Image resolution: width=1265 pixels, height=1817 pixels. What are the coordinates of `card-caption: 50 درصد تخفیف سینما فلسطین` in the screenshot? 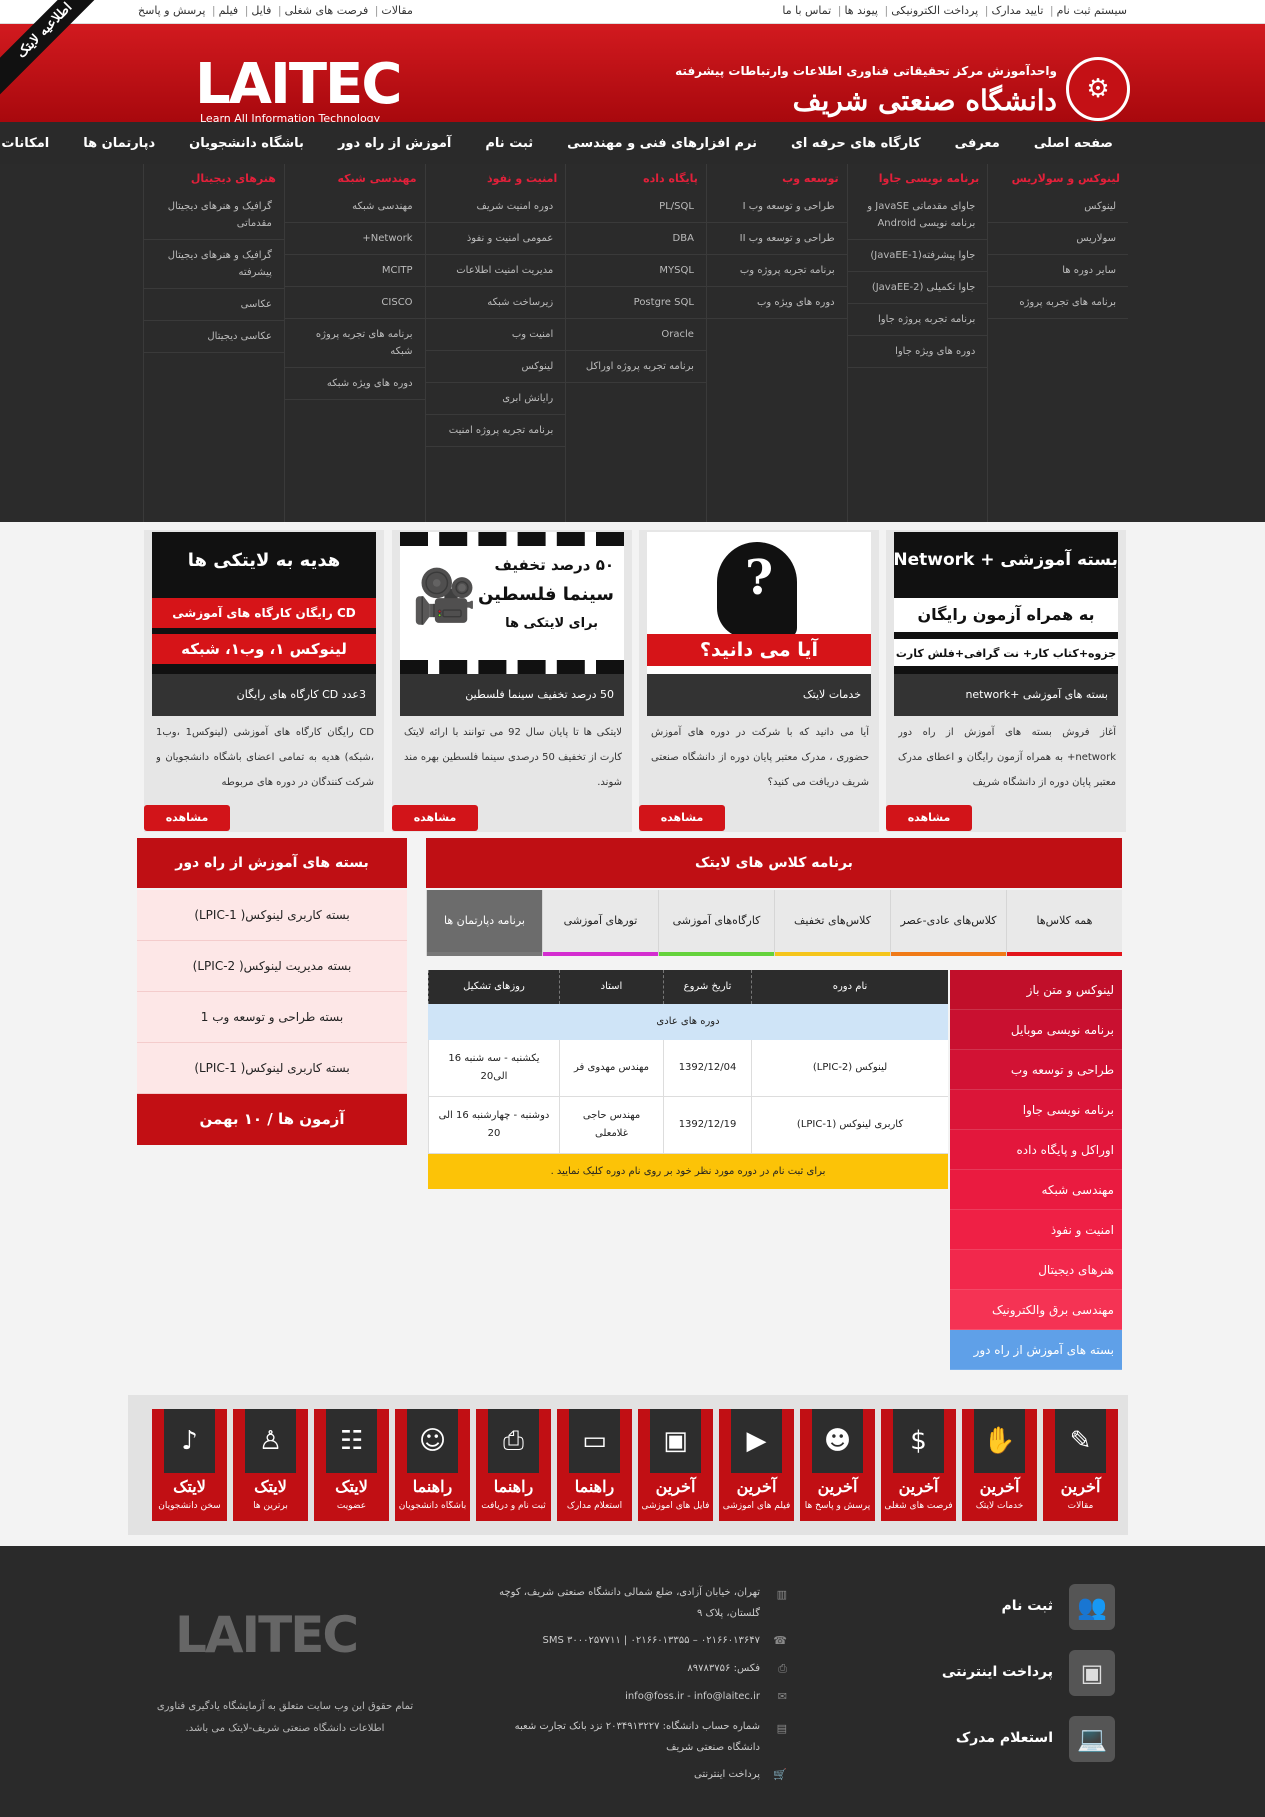 It's located at (512, 695).